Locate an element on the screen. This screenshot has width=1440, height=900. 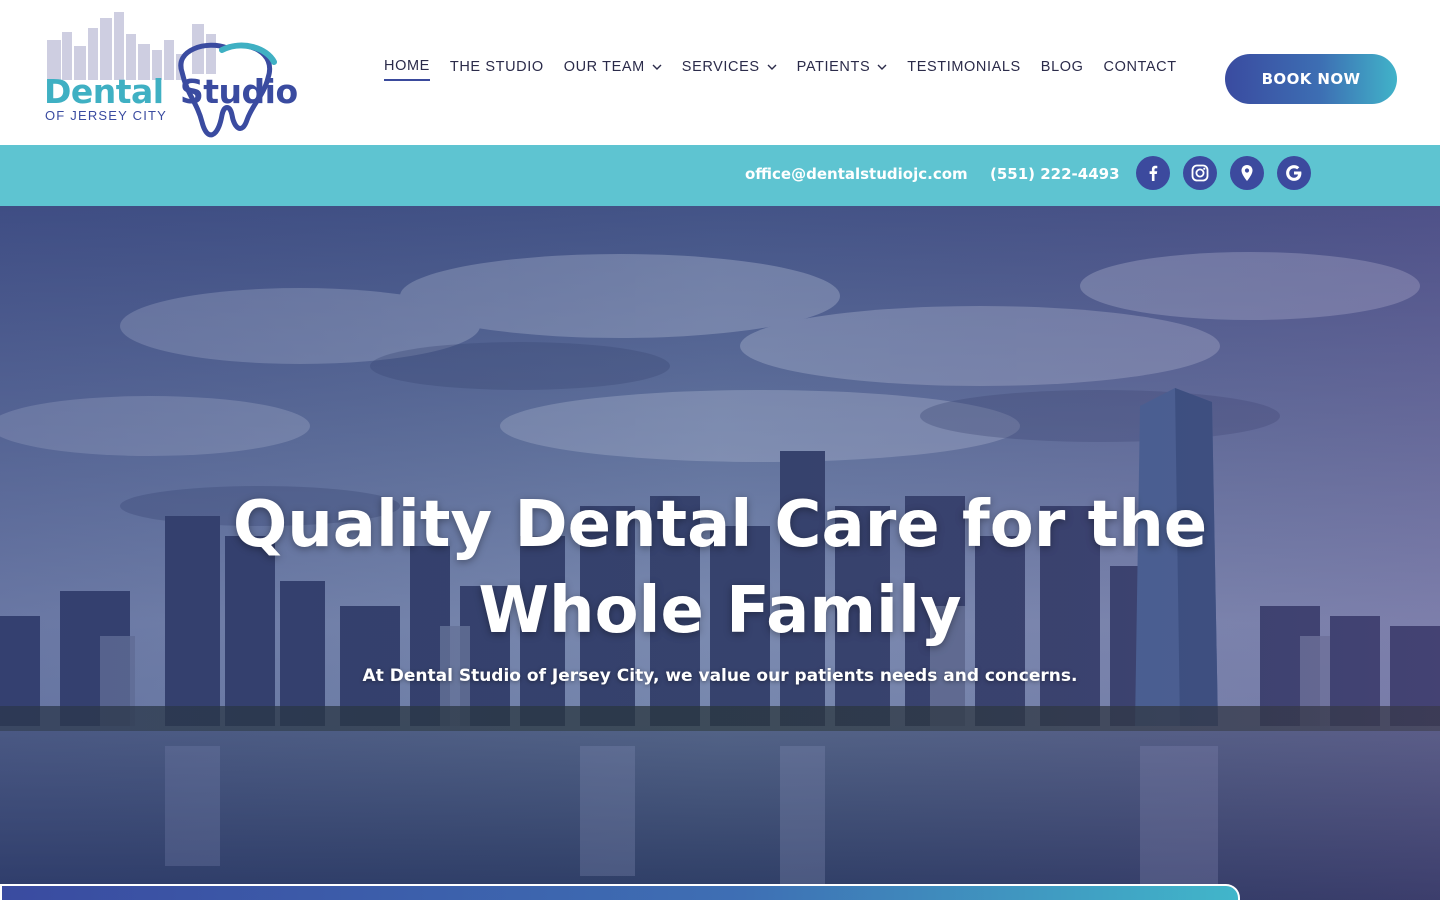
instagram-button is located at coordinates (1200, 173).